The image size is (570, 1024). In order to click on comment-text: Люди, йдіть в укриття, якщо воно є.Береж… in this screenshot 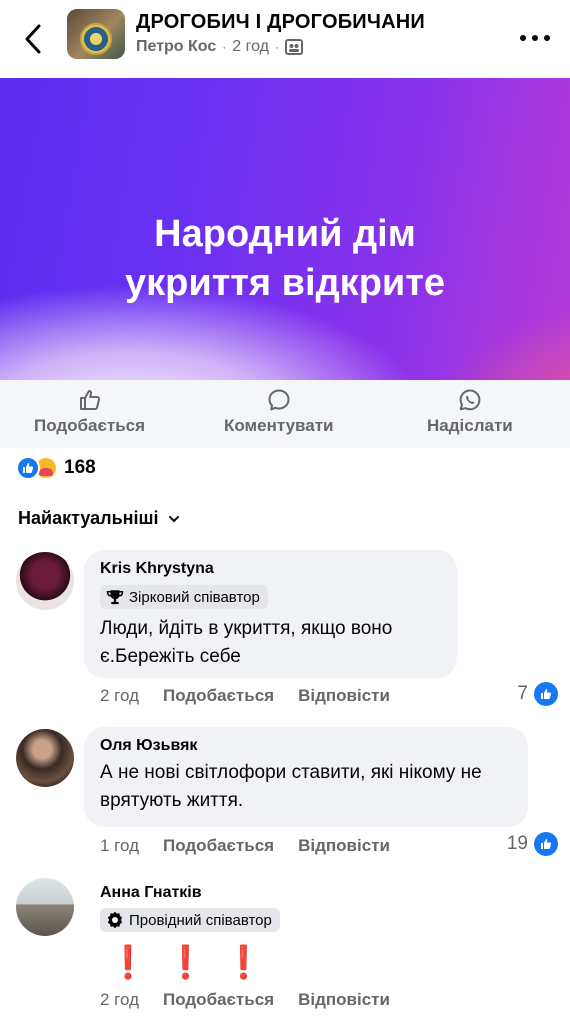, I will do `click(246, 642)`.